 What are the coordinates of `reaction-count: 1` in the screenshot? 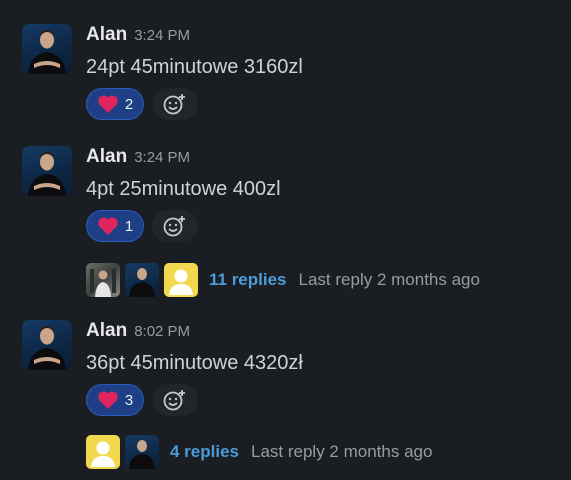 It's located at (129, 226).